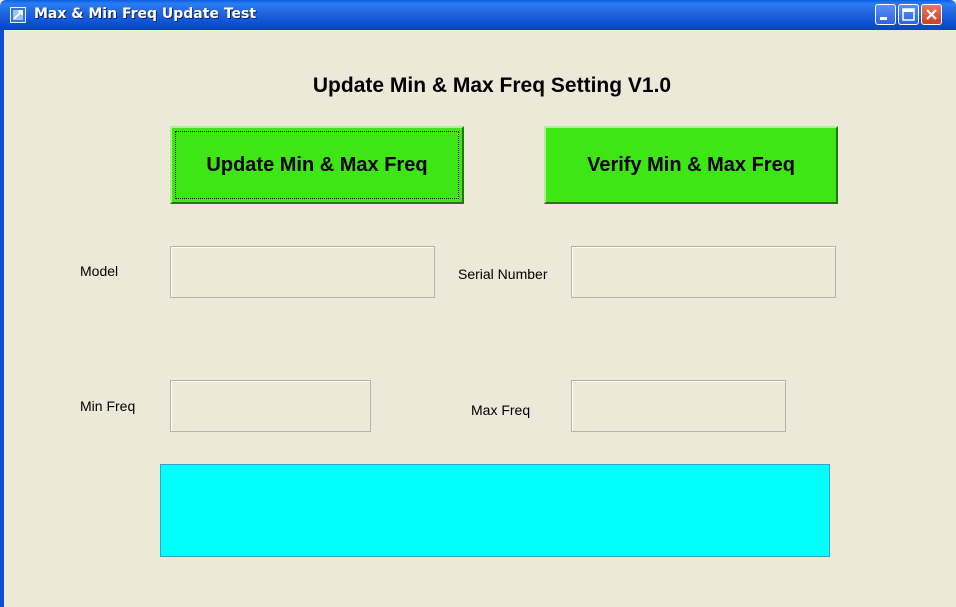  Describe the element at coordinates (270, 406) in the screenshot. I see `min-freq-field` at that location.